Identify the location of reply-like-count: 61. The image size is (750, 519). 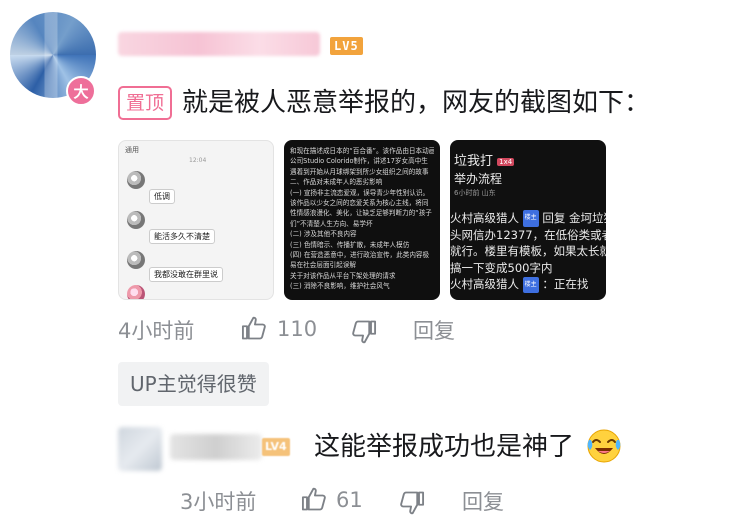
(349, 500).